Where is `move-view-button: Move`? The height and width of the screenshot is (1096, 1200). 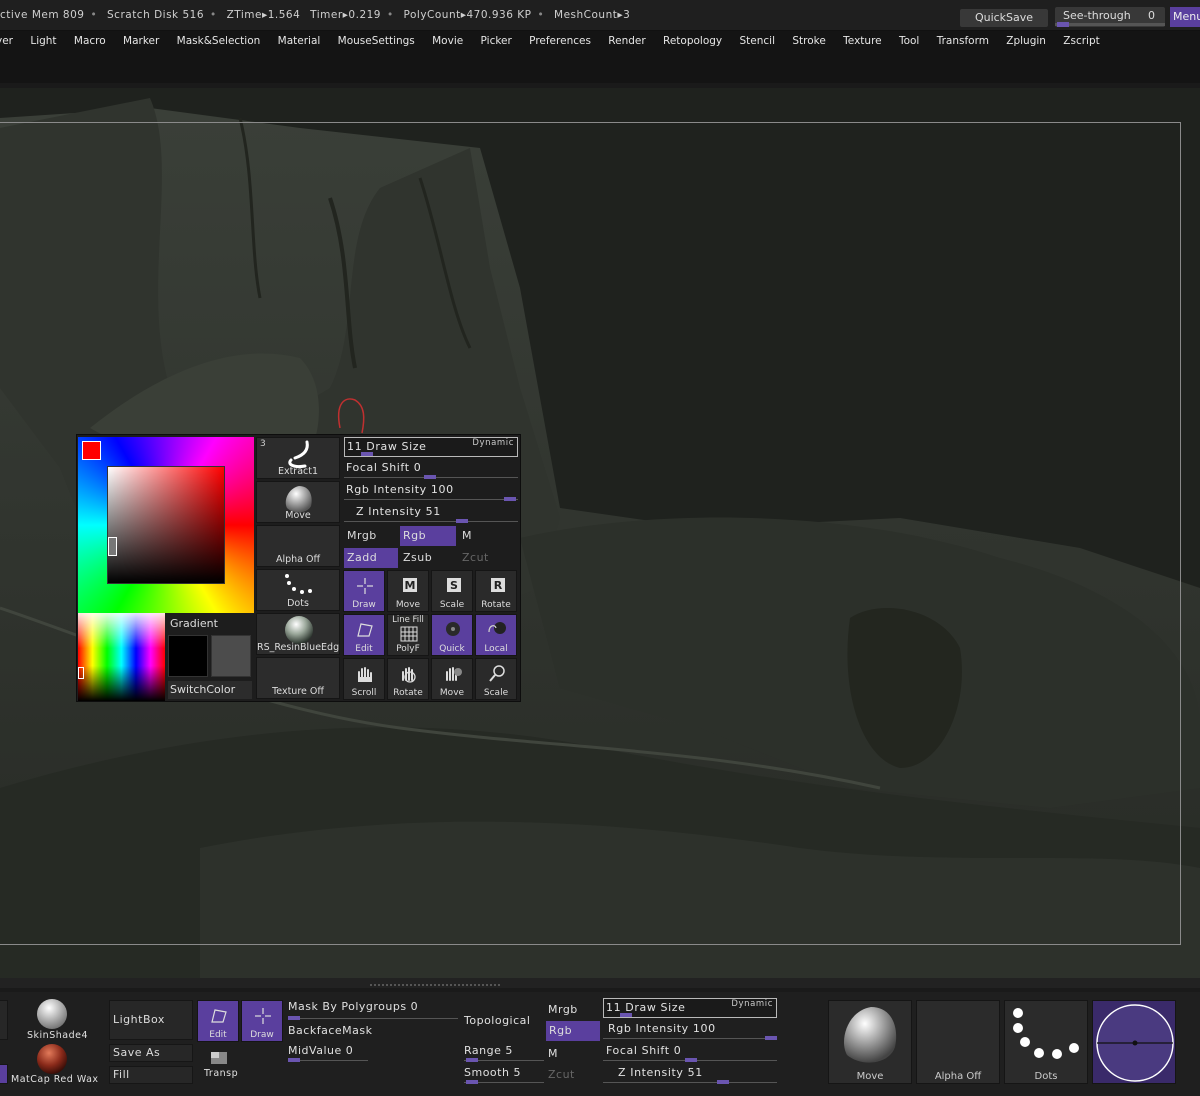
move-view-button: Move is located at coordinates (452, 679).